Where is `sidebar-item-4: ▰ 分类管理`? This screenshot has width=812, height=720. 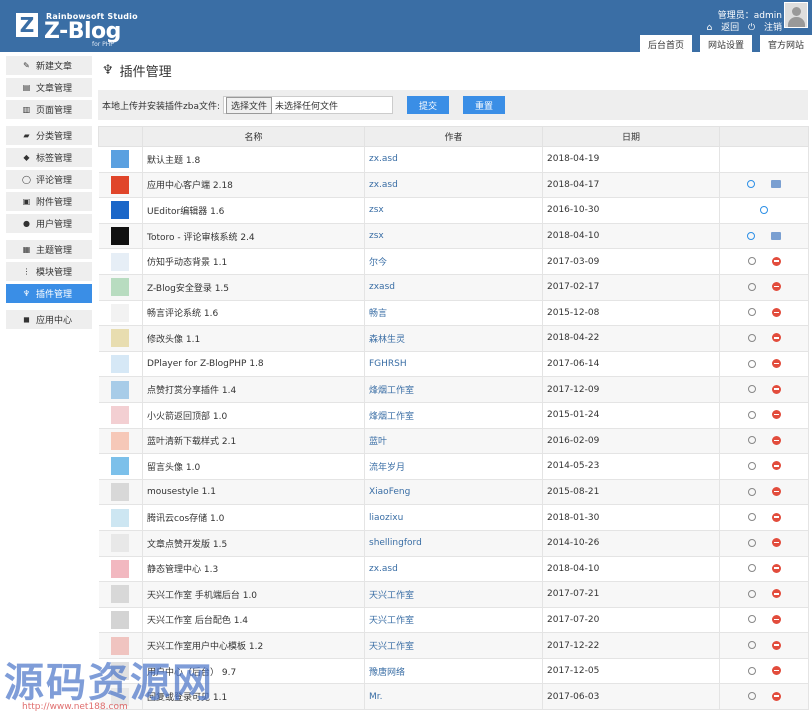 sidebar-item-4: ▰ 分类管理 is located at coordinates (49, 135).